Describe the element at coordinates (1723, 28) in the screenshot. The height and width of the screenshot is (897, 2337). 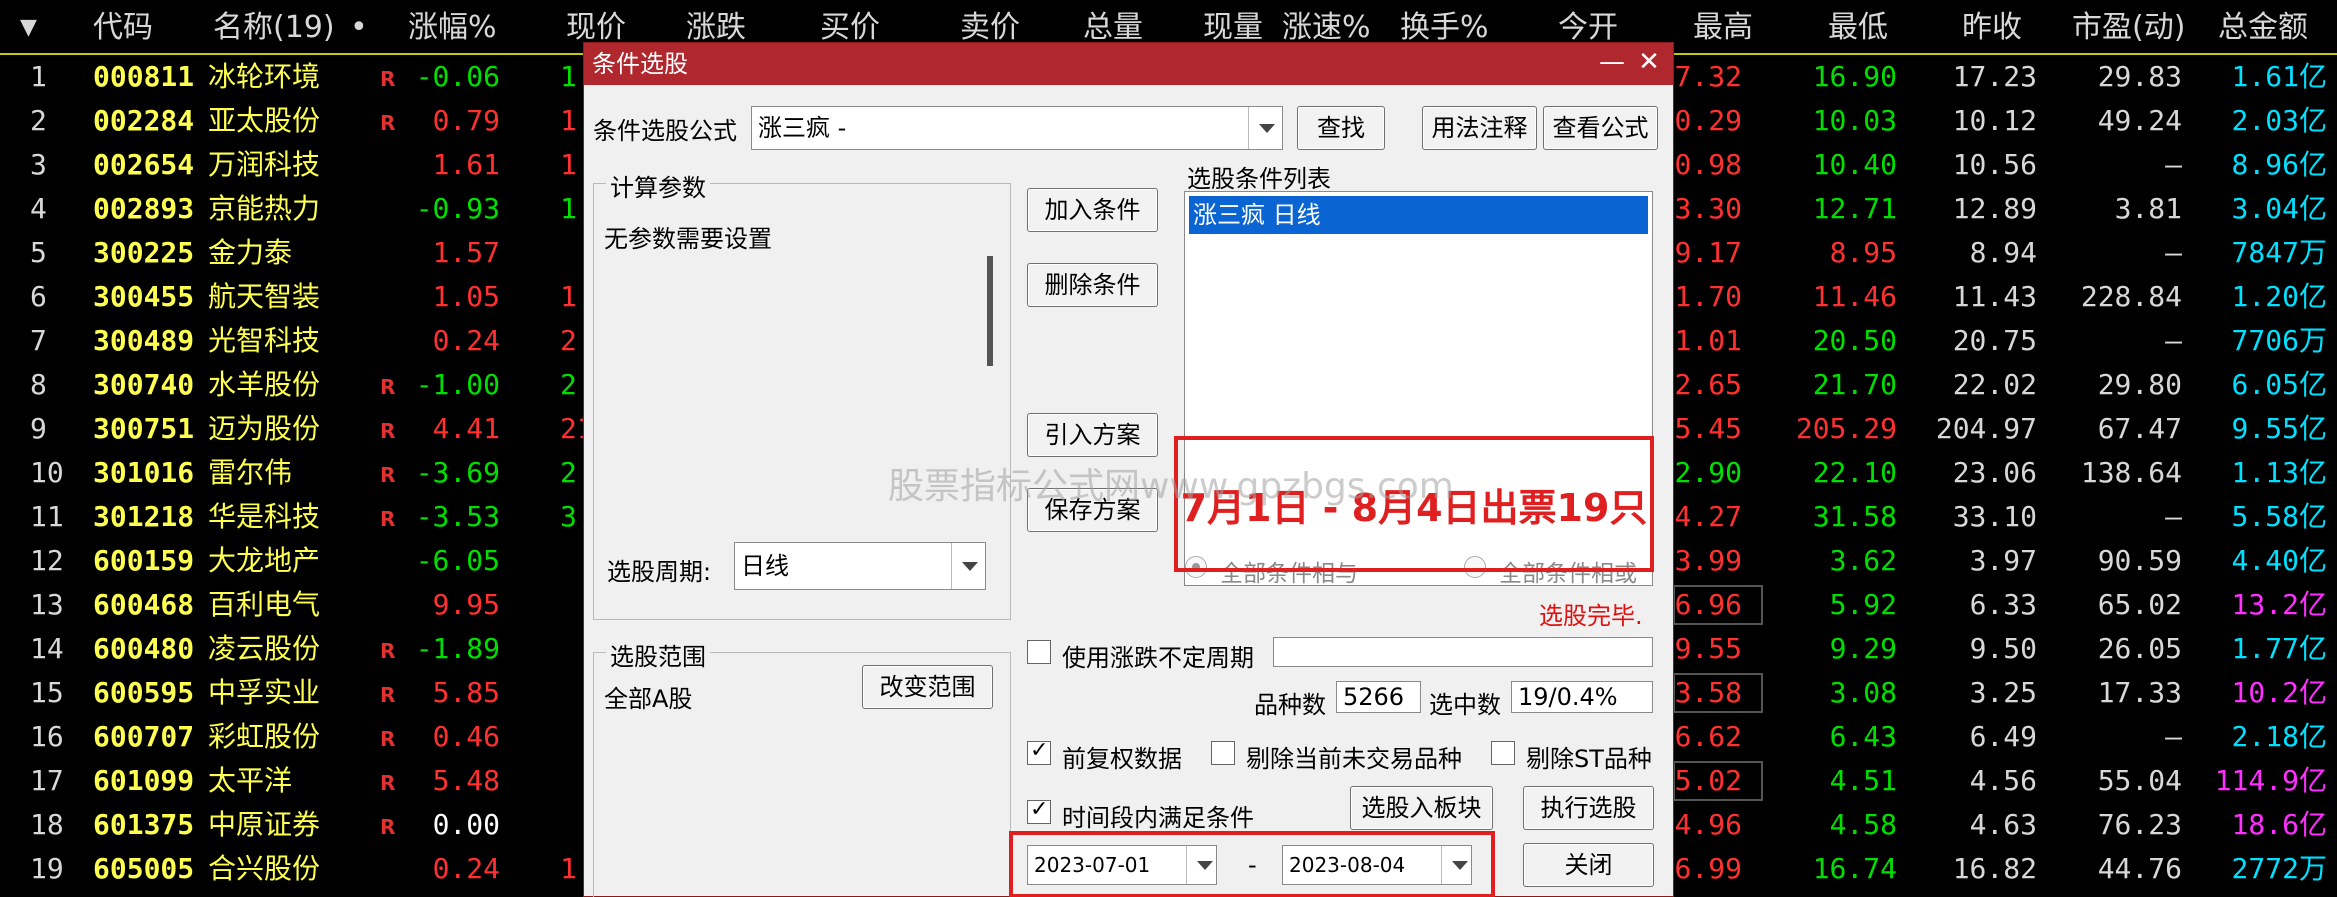
I see `col-high: 最高` at that location.